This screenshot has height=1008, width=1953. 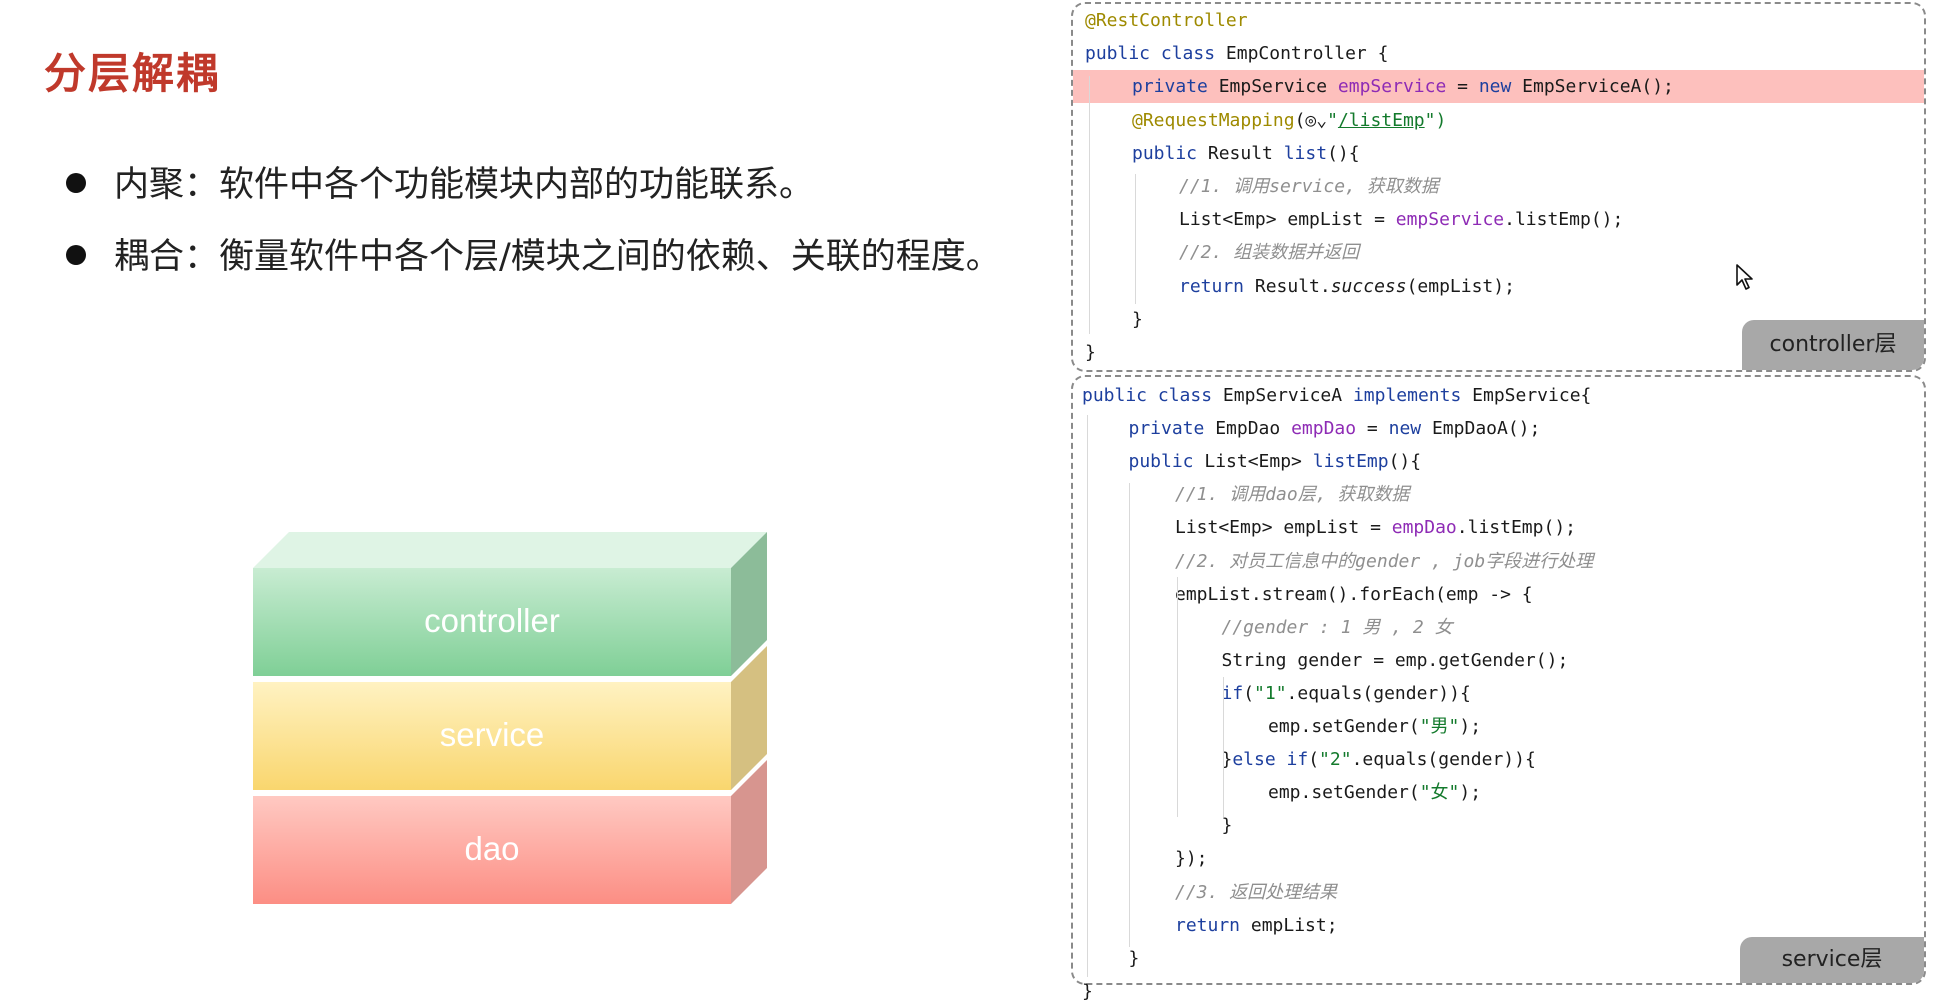 What do you see at coordinates (1245, 153) in the screenshot?
I see `code-token: Result` at bounding box center [1245, 153].